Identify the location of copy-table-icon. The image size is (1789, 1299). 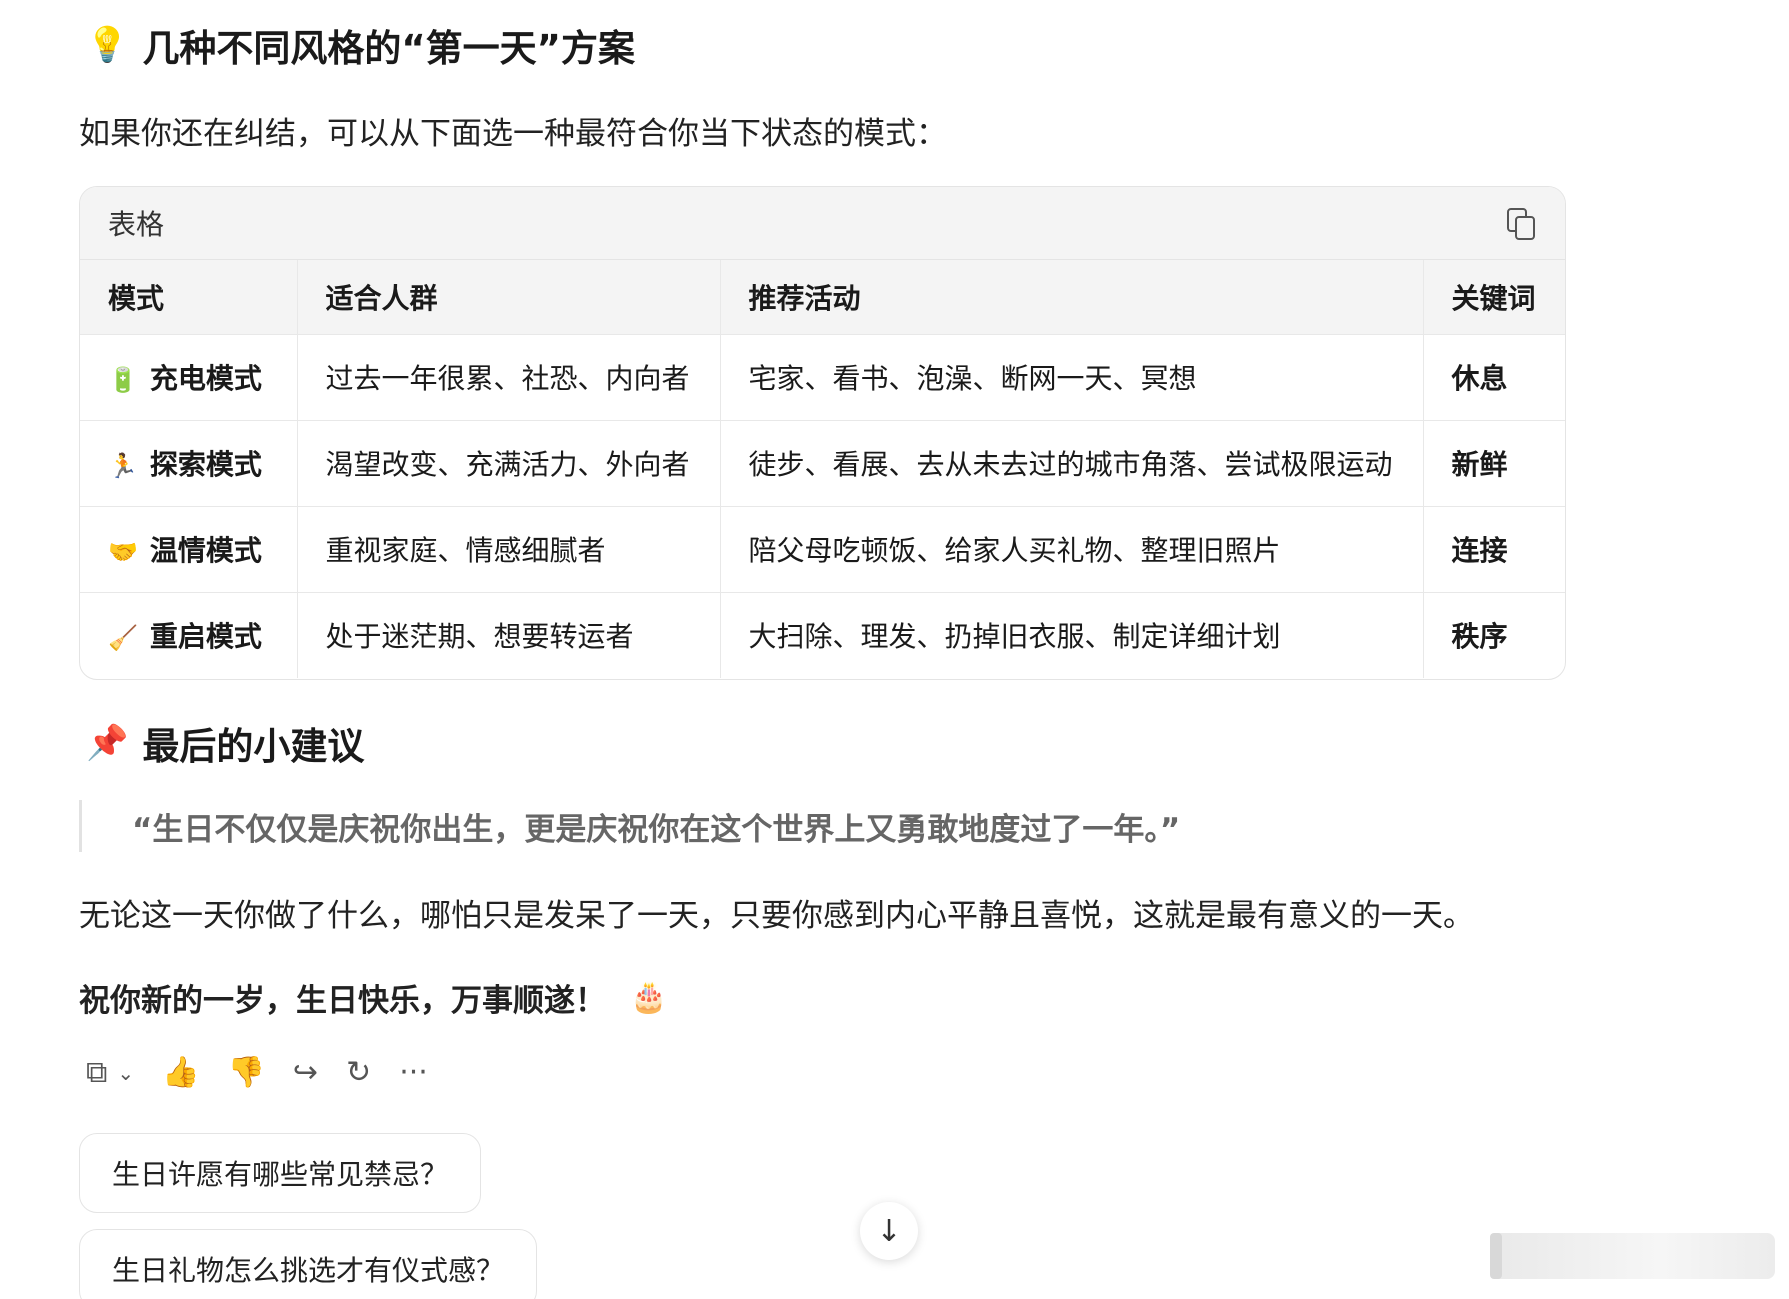
(1522, 224).